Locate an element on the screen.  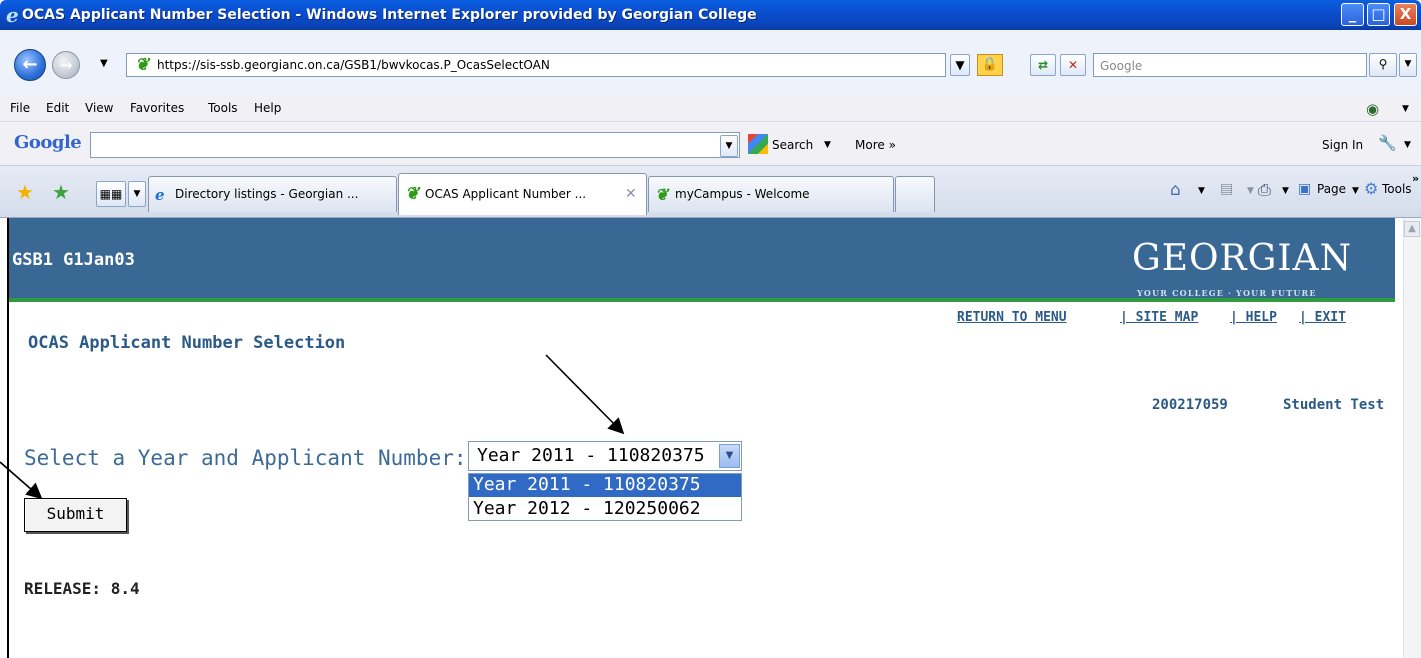
arrow-to-select is located at coordinates (585, 394).